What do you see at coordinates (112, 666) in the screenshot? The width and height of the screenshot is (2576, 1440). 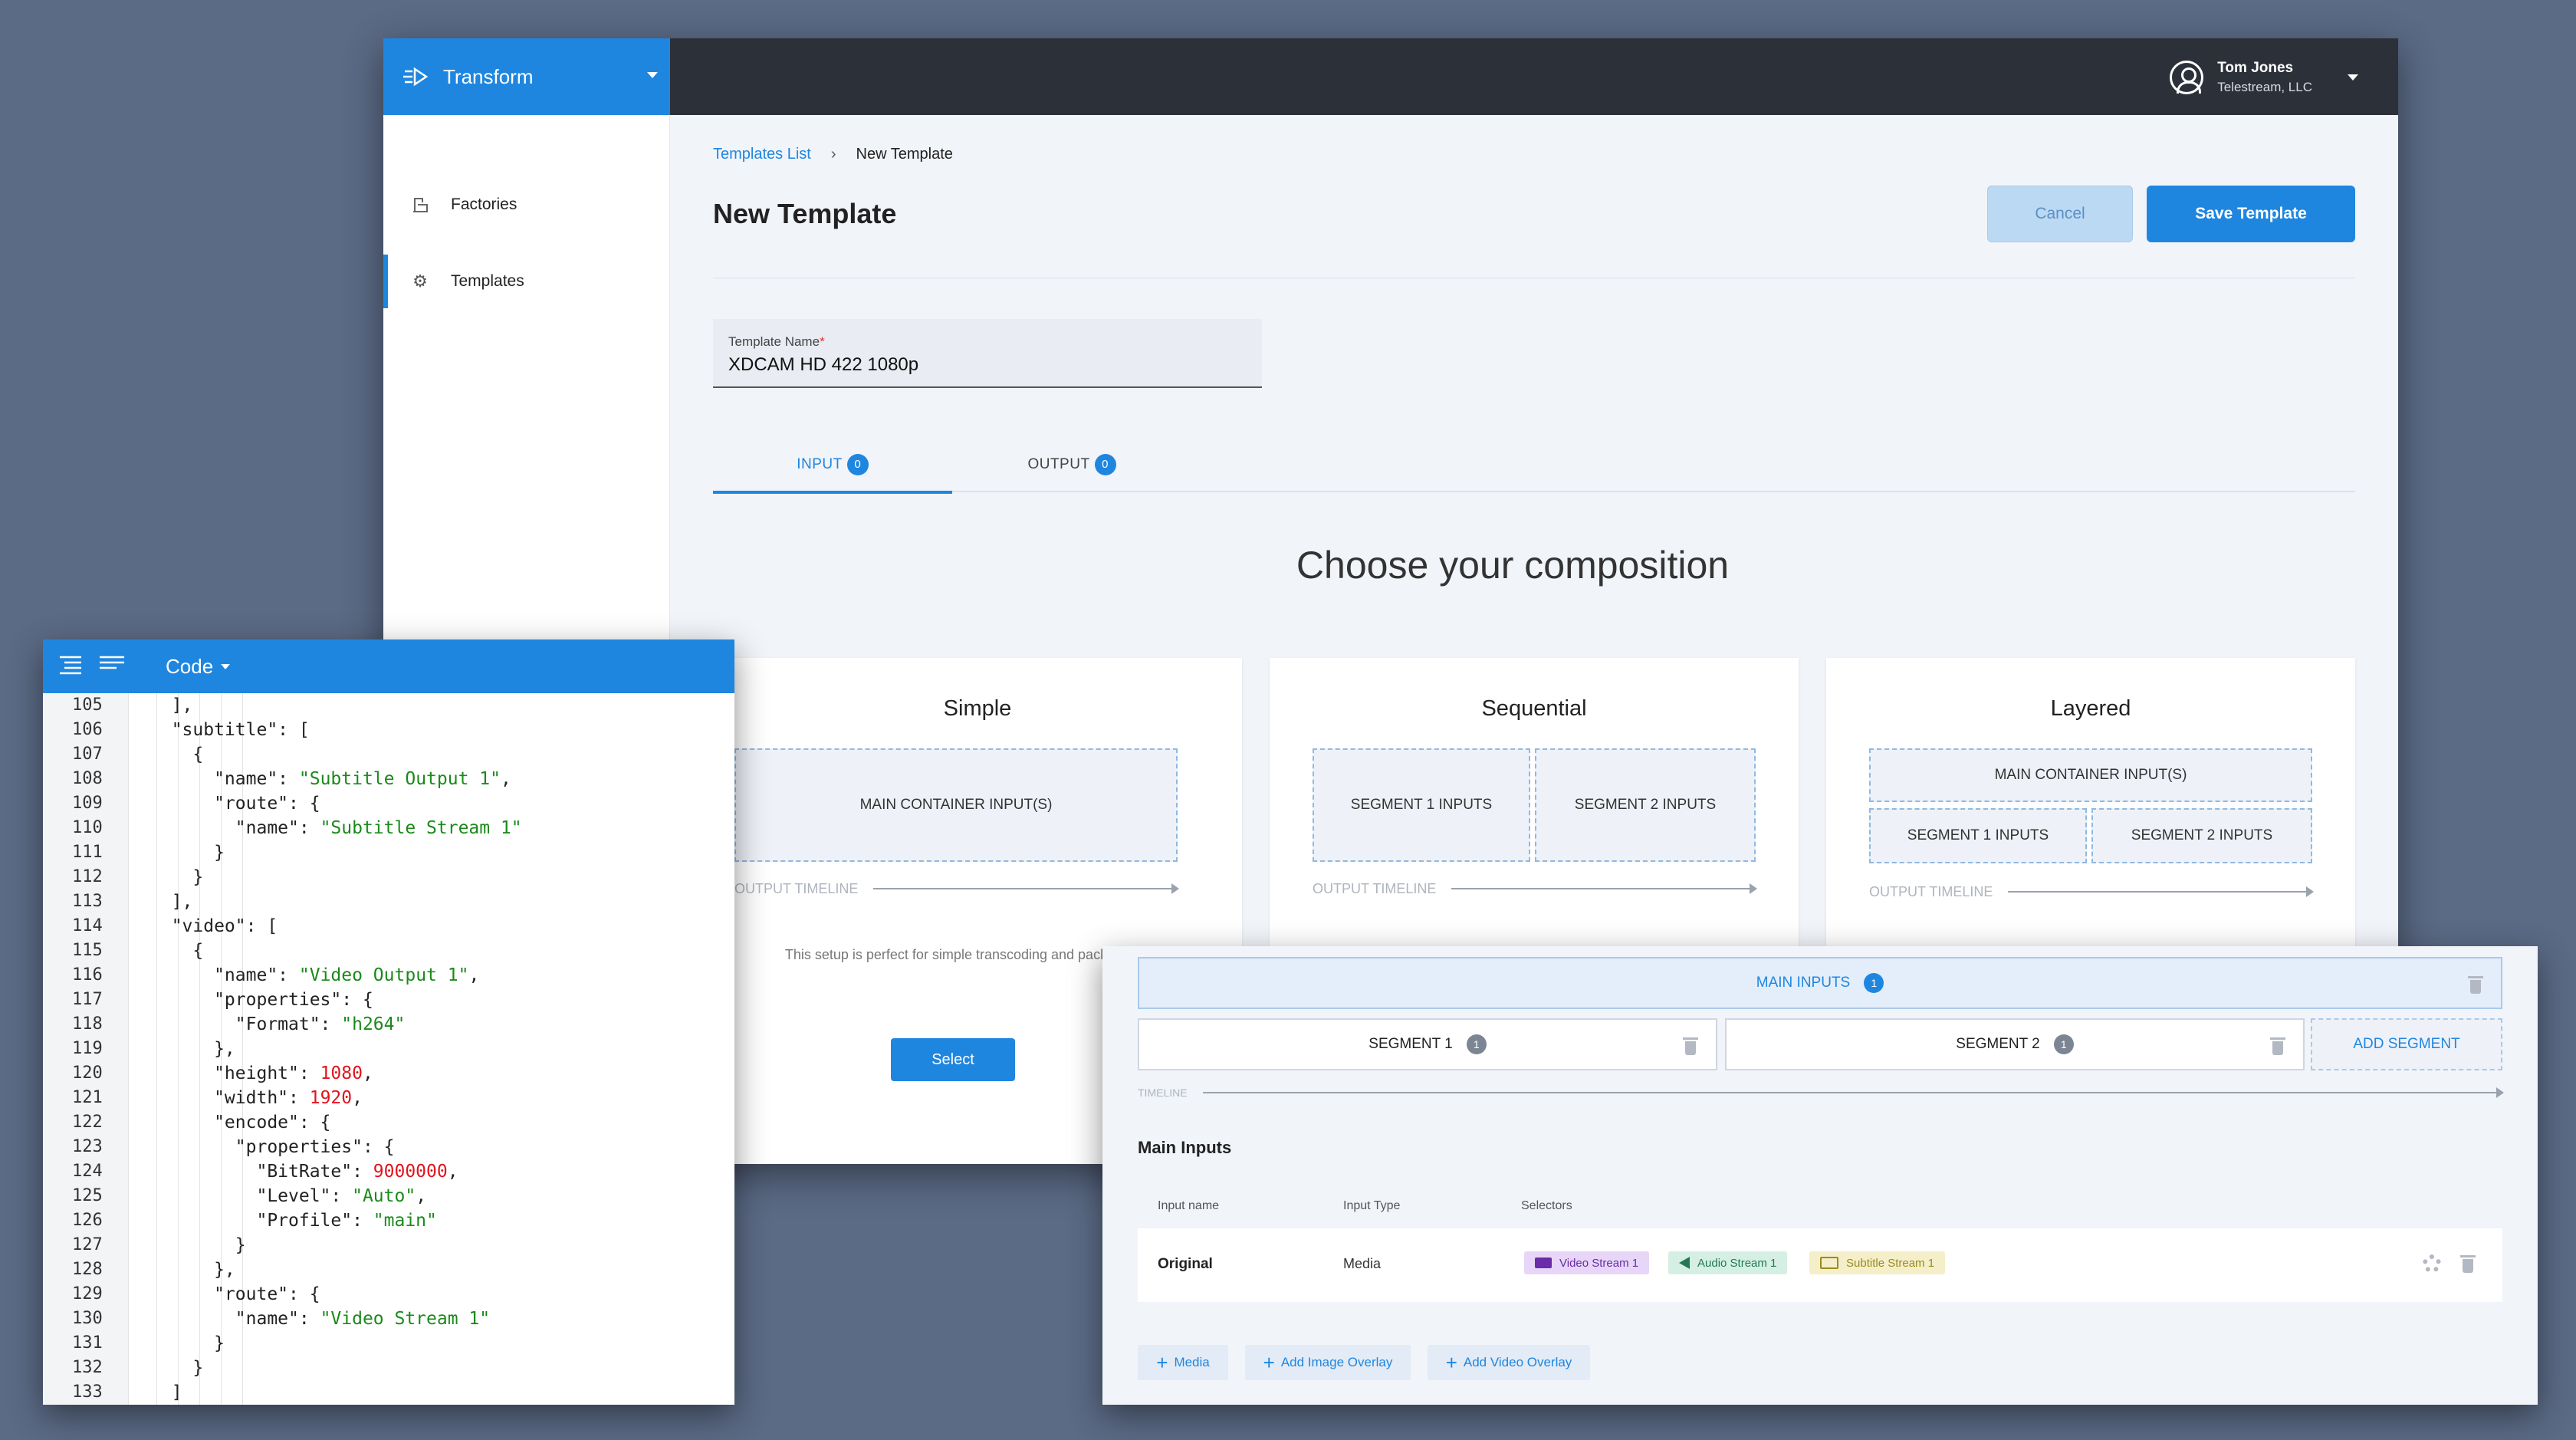 I see `compact-code-icon` at bounding box center [112, 666].